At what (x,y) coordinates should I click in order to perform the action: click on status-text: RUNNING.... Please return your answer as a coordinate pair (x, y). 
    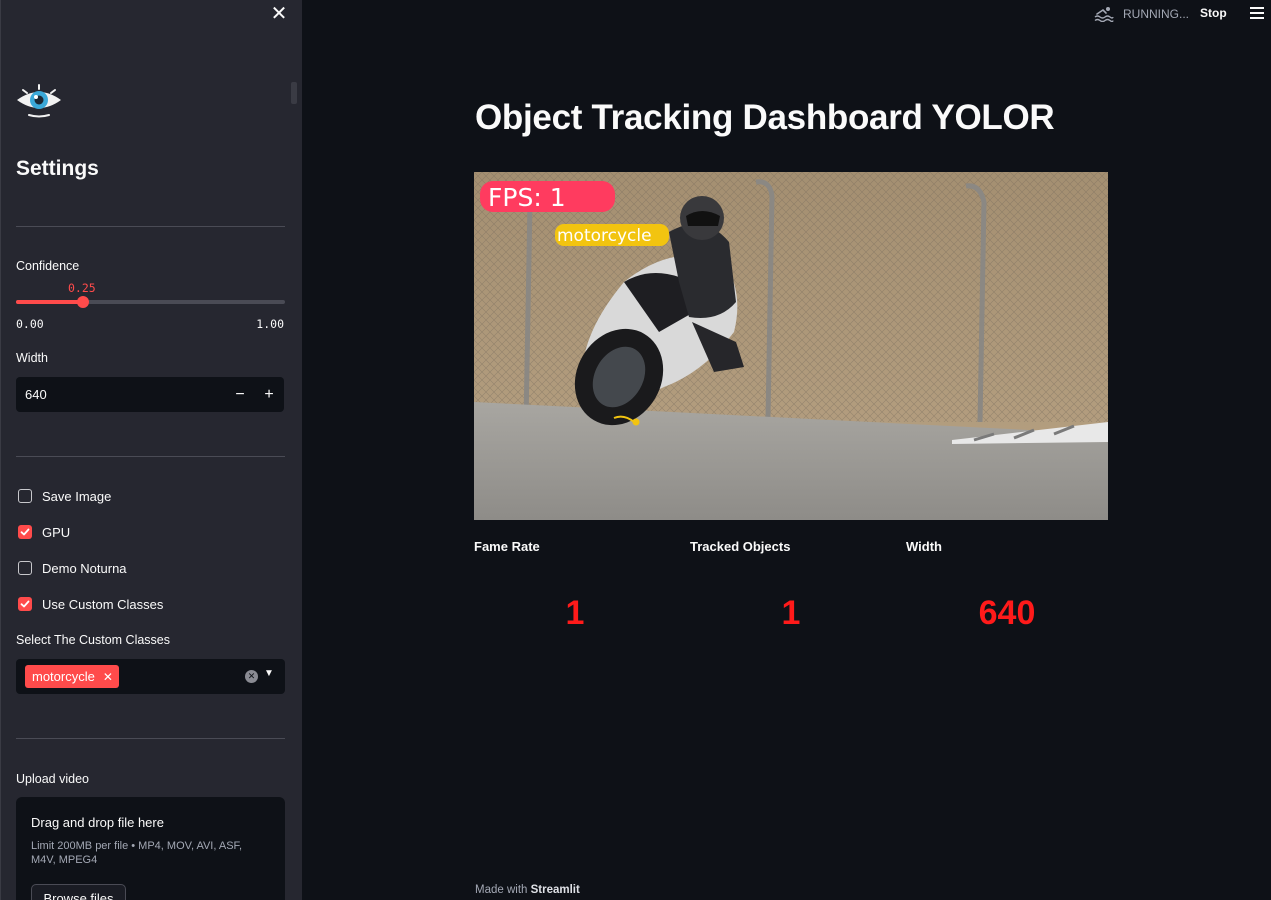
    Looking at the image, I should click on (1156, 14).